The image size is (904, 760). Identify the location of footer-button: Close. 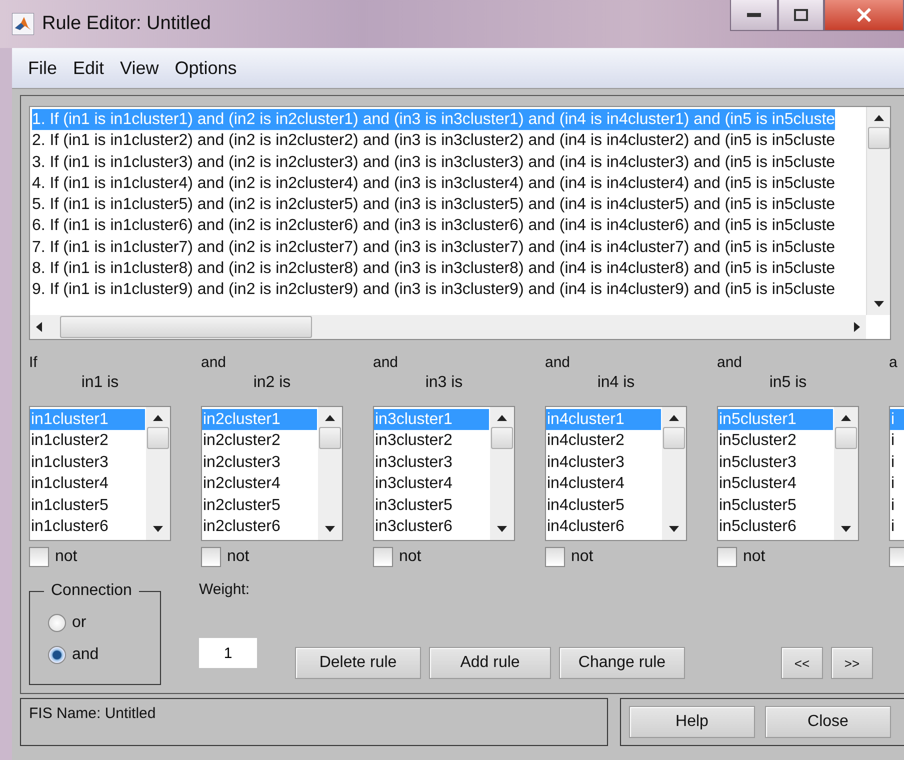
(828, 722).